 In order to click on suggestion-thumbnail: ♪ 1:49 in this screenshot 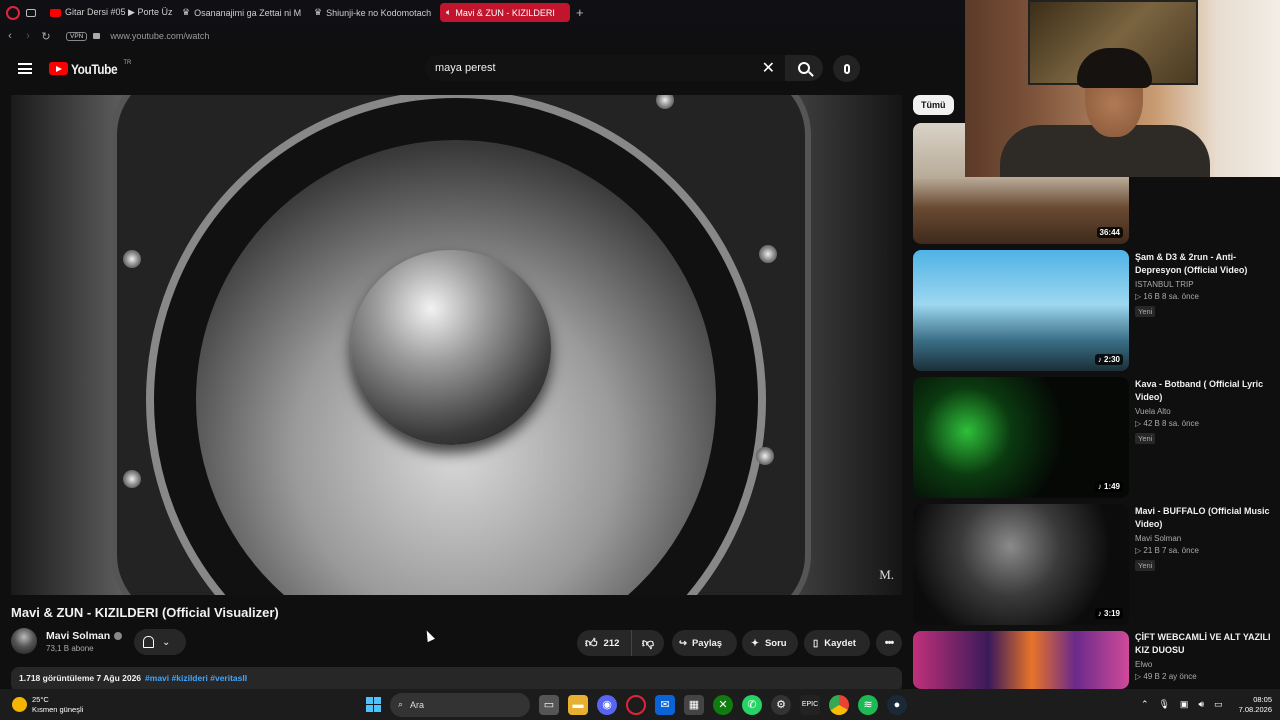, I will do `click(1021, 437)`.